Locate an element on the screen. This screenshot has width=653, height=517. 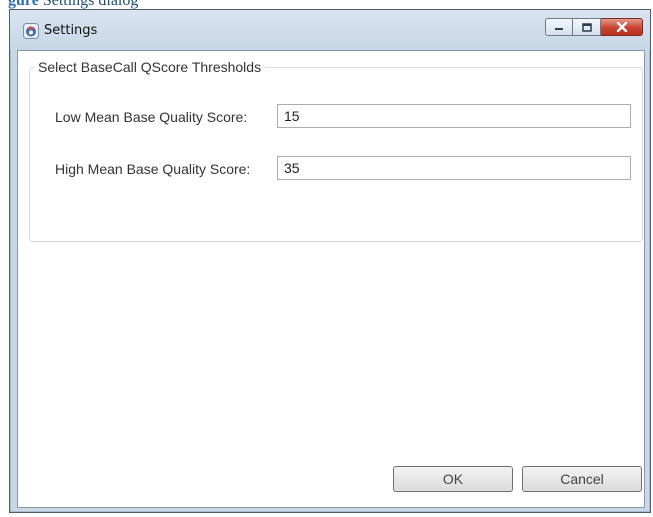
minimize-icon is located at coordinates (559, 29).